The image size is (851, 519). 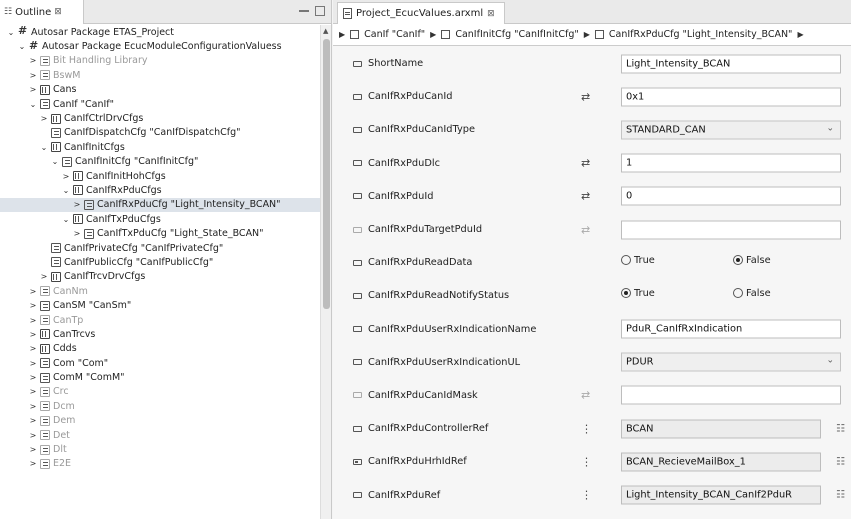 I want to click on tree-item: > ComM "ComM", so click(x=160, y=377).